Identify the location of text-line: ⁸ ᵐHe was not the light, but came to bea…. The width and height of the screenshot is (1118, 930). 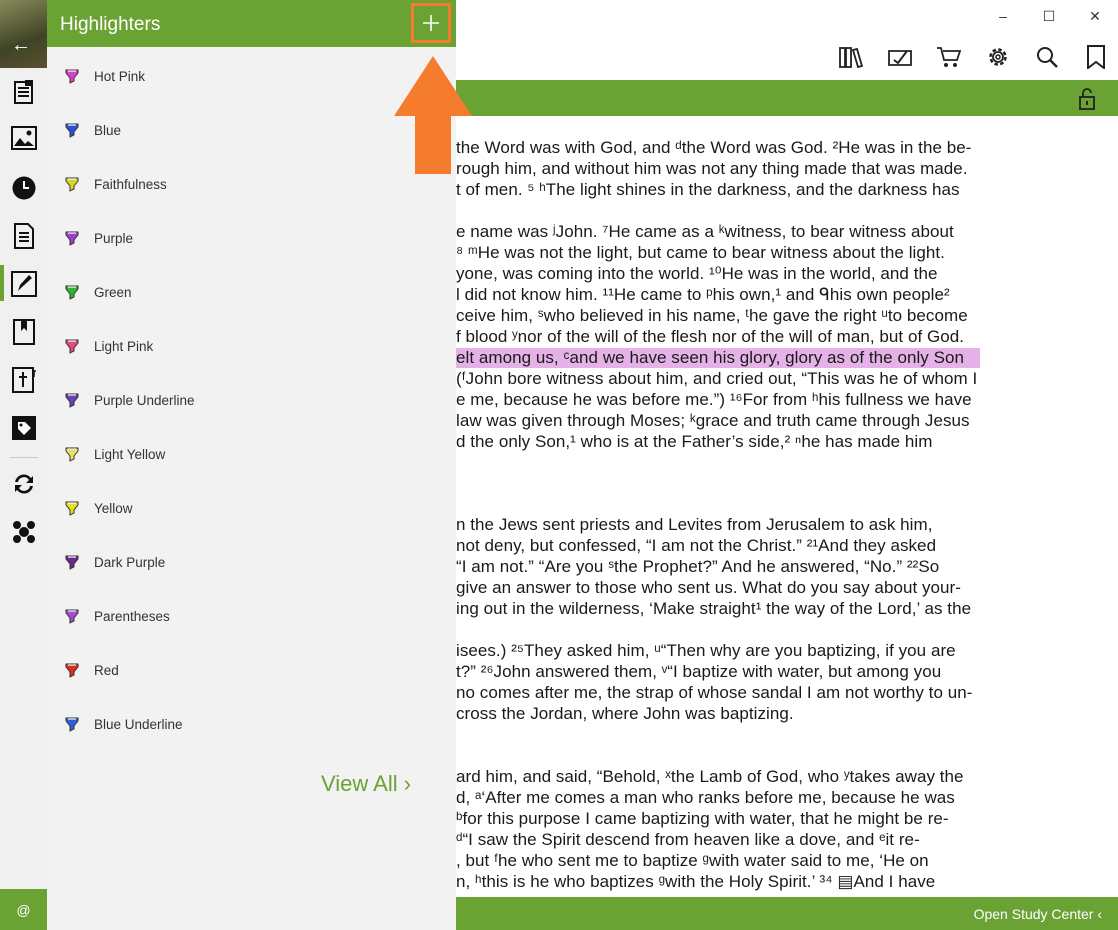
(700, 252).